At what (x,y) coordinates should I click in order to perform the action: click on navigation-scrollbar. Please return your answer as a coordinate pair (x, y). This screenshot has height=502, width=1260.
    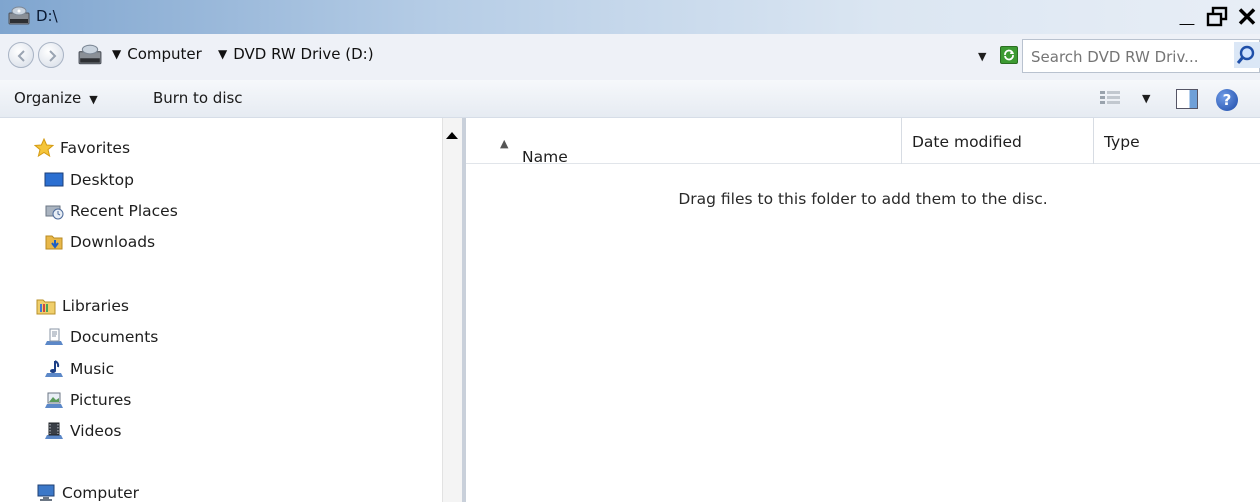
    Looking at the image, I should click on (452, 310).